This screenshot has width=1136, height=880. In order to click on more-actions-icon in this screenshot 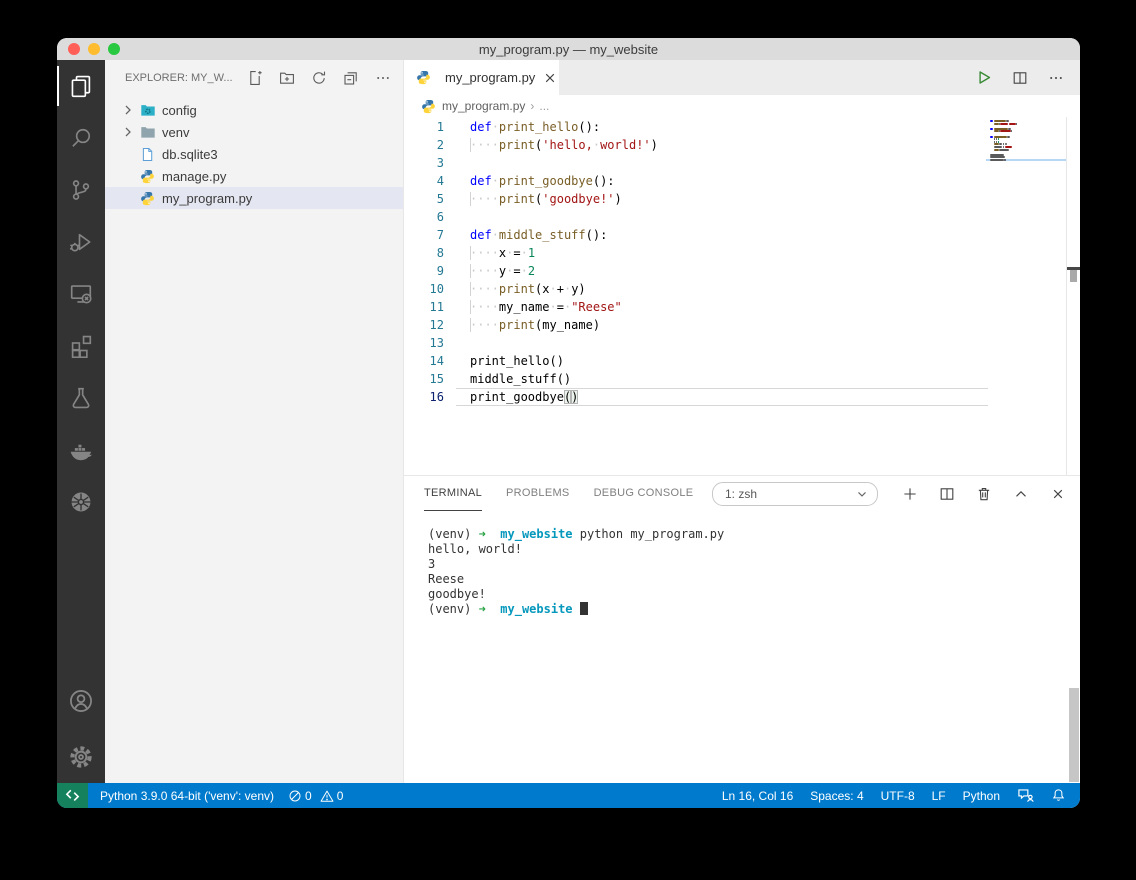, I will do `click(1056, 78)`.